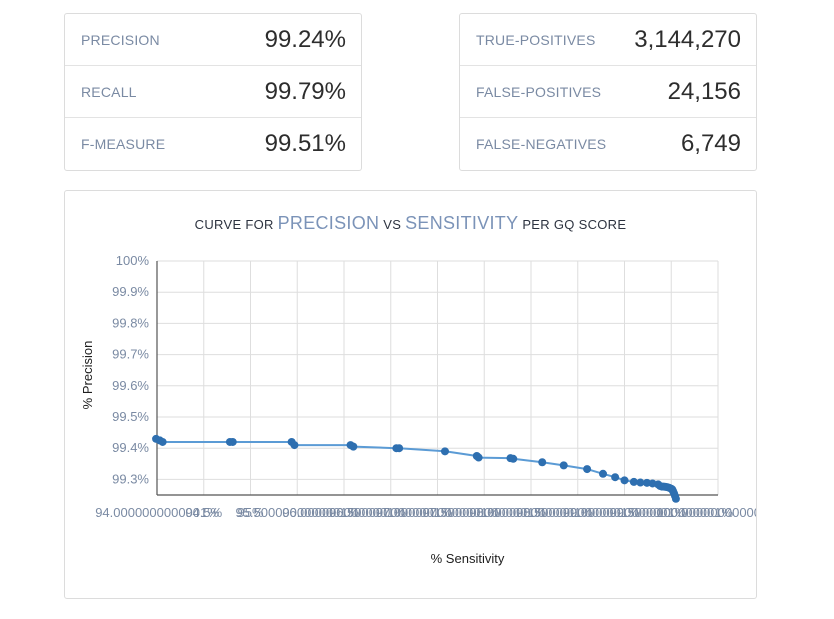  I want to click on metric-recall: RECALL 99.79%, so click(213, 92).